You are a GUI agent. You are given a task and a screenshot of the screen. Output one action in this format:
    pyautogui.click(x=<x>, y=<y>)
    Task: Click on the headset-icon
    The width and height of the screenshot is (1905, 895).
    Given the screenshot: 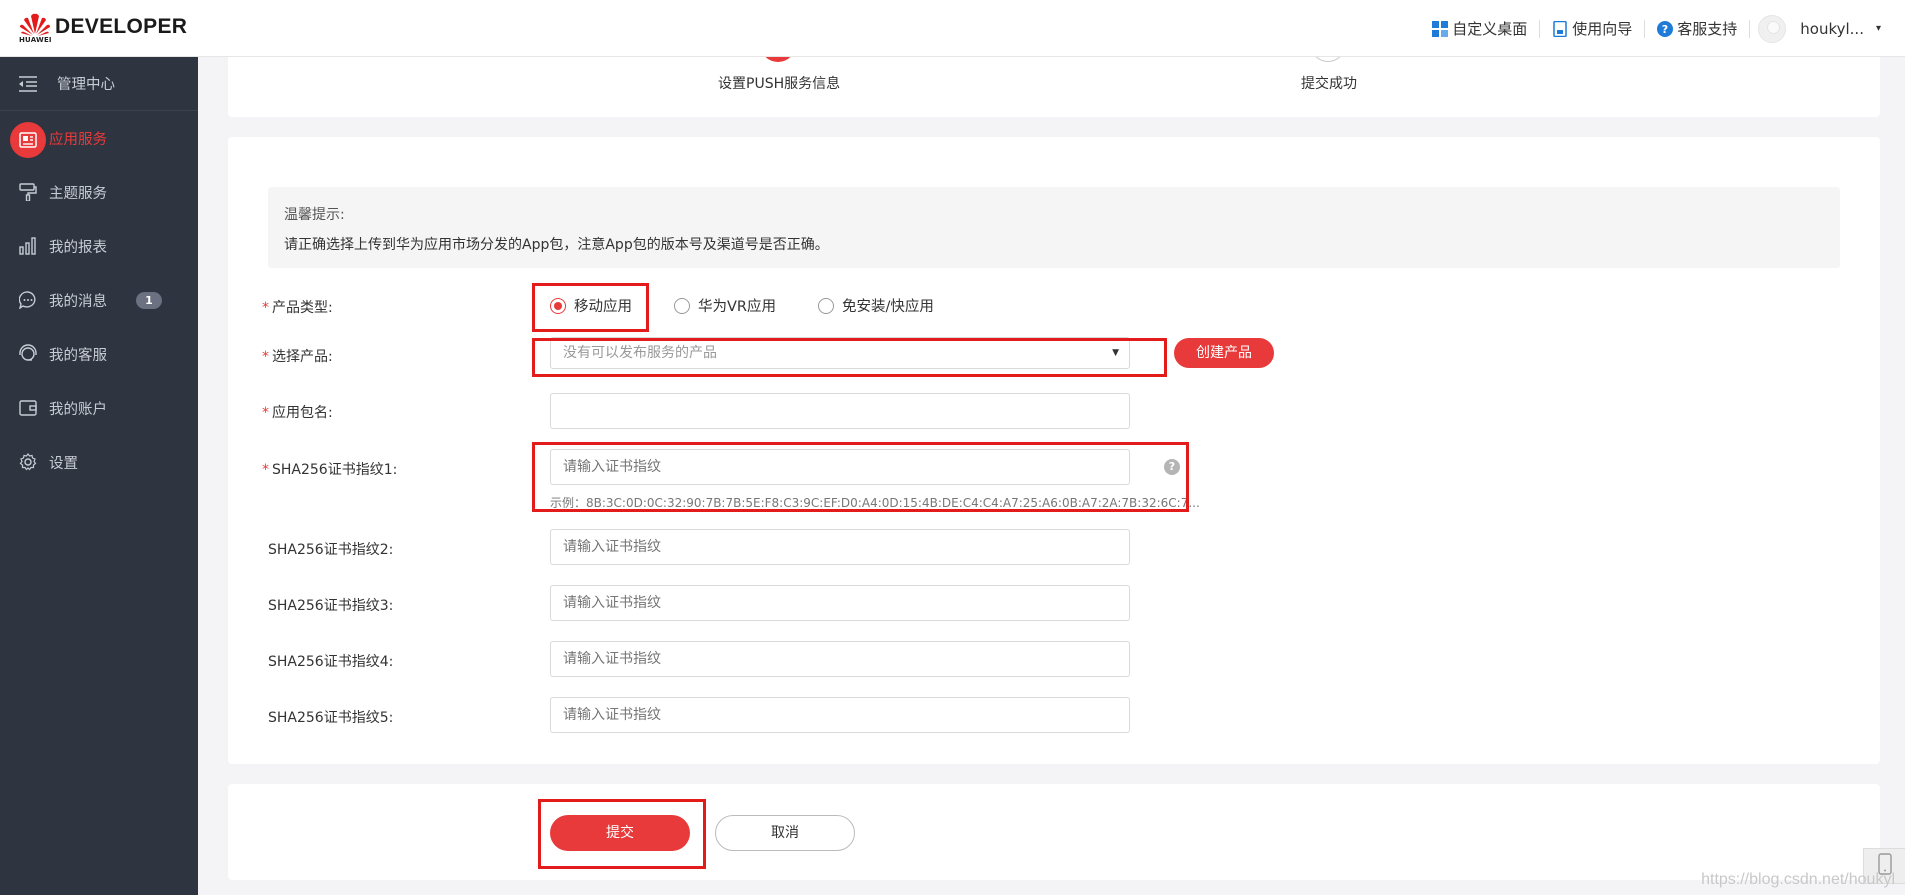 What is the action you would take?
    pyautogui.click(x=28, y=354)
    